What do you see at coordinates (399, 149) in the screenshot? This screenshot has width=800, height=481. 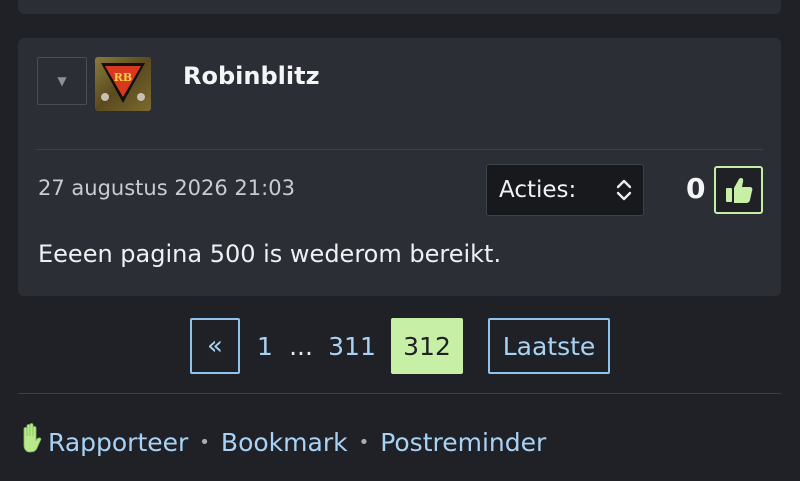 I see `post-divider` at bounding box center [399, 149].